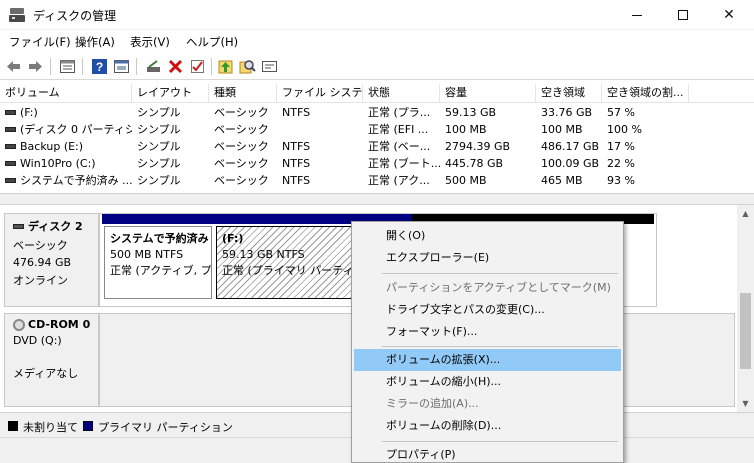  What do you see at coordinates (158, 257) in the screenshot?
I see `partition-system-reserved: システムで予約済み 500 MB NTFS 正常 (アクティブ, プラ` at bounding box center [158, 257].